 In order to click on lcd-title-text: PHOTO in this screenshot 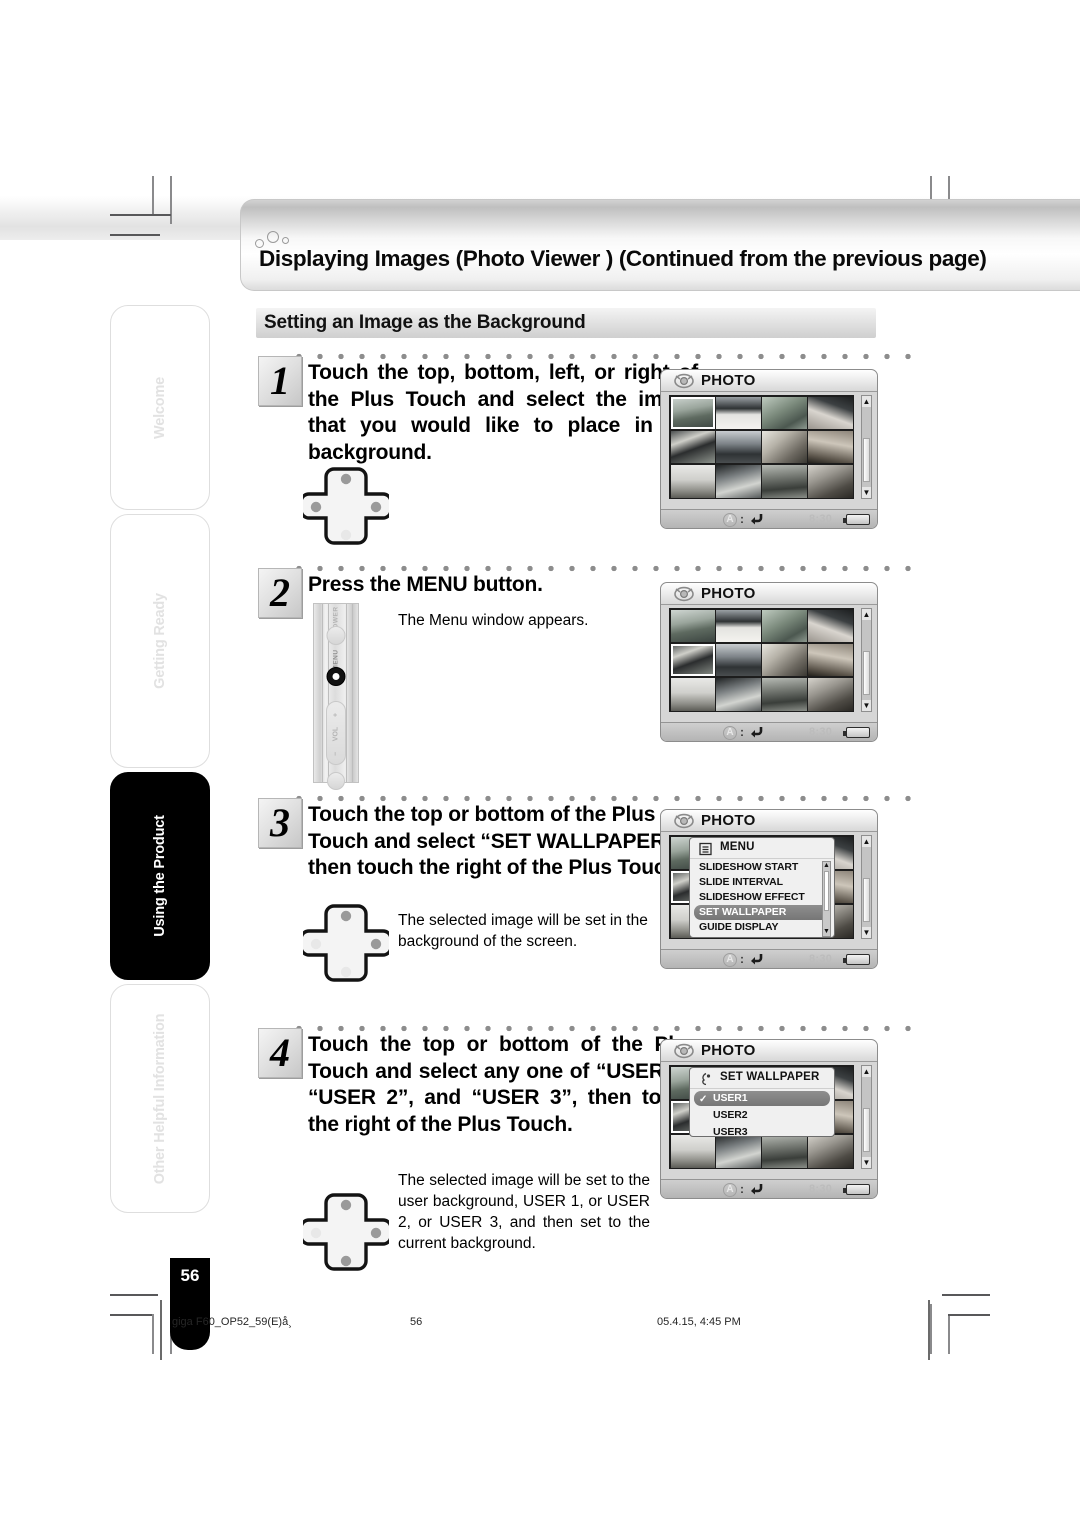, I will do `click(728, 593)`.